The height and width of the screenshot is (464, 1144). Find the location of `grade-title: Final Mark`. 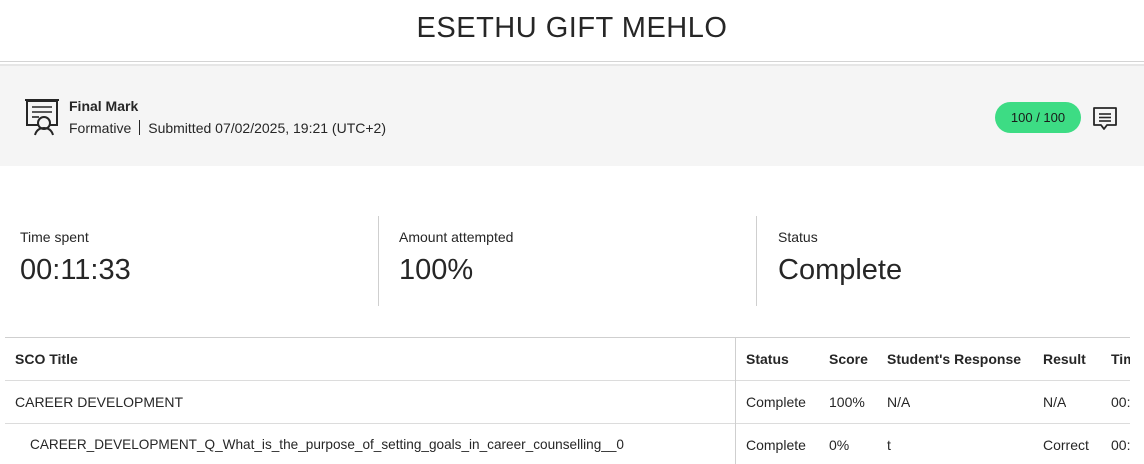

grade-title: Final Mark is located at coordinates (104, 106).